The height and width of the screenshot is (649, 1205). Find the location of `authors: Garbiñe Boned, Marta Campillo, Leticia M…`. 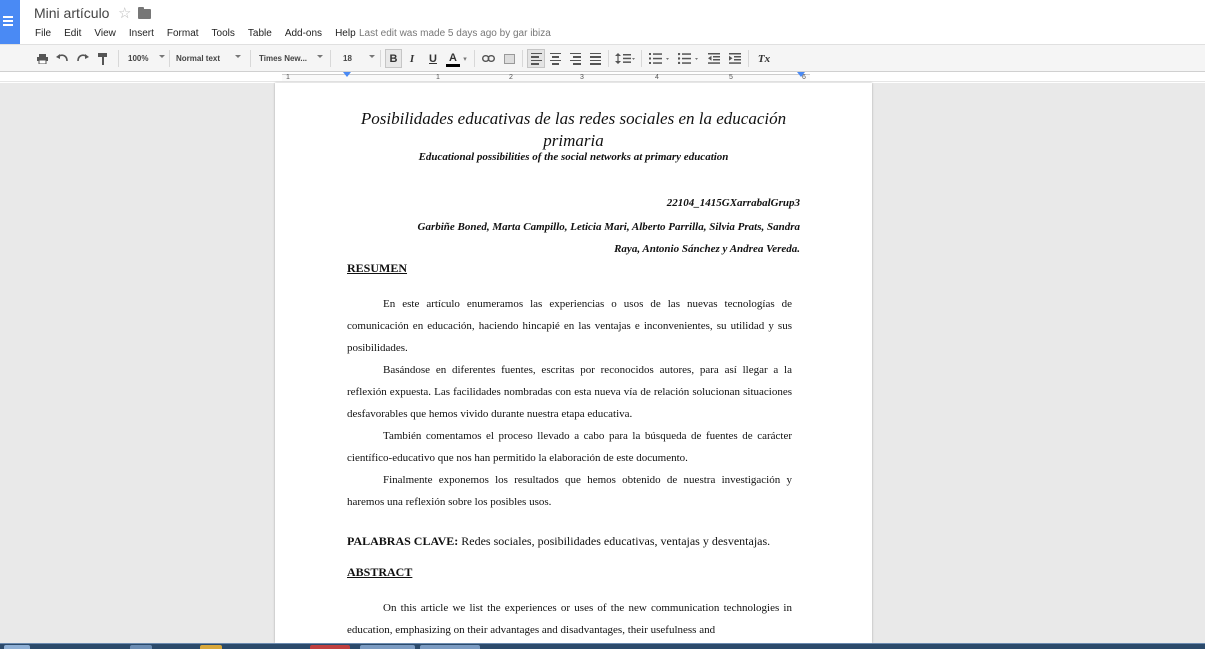

authors: Garbiñe Boned, Marta Campillo, Leticia M… is located at coordinates (574, 238).